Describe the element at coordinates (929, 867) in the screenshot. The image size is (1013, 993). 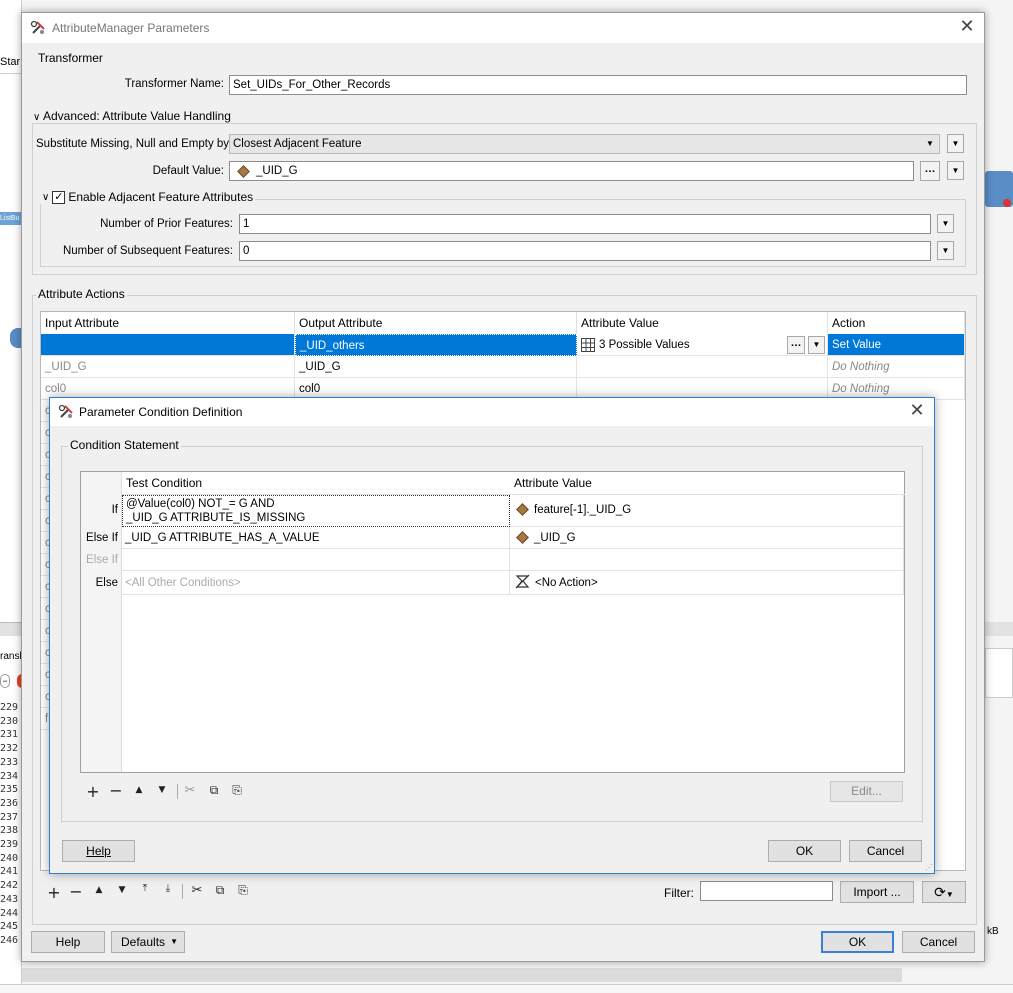
I see `resize-grip-icon: ⋰` at that location.